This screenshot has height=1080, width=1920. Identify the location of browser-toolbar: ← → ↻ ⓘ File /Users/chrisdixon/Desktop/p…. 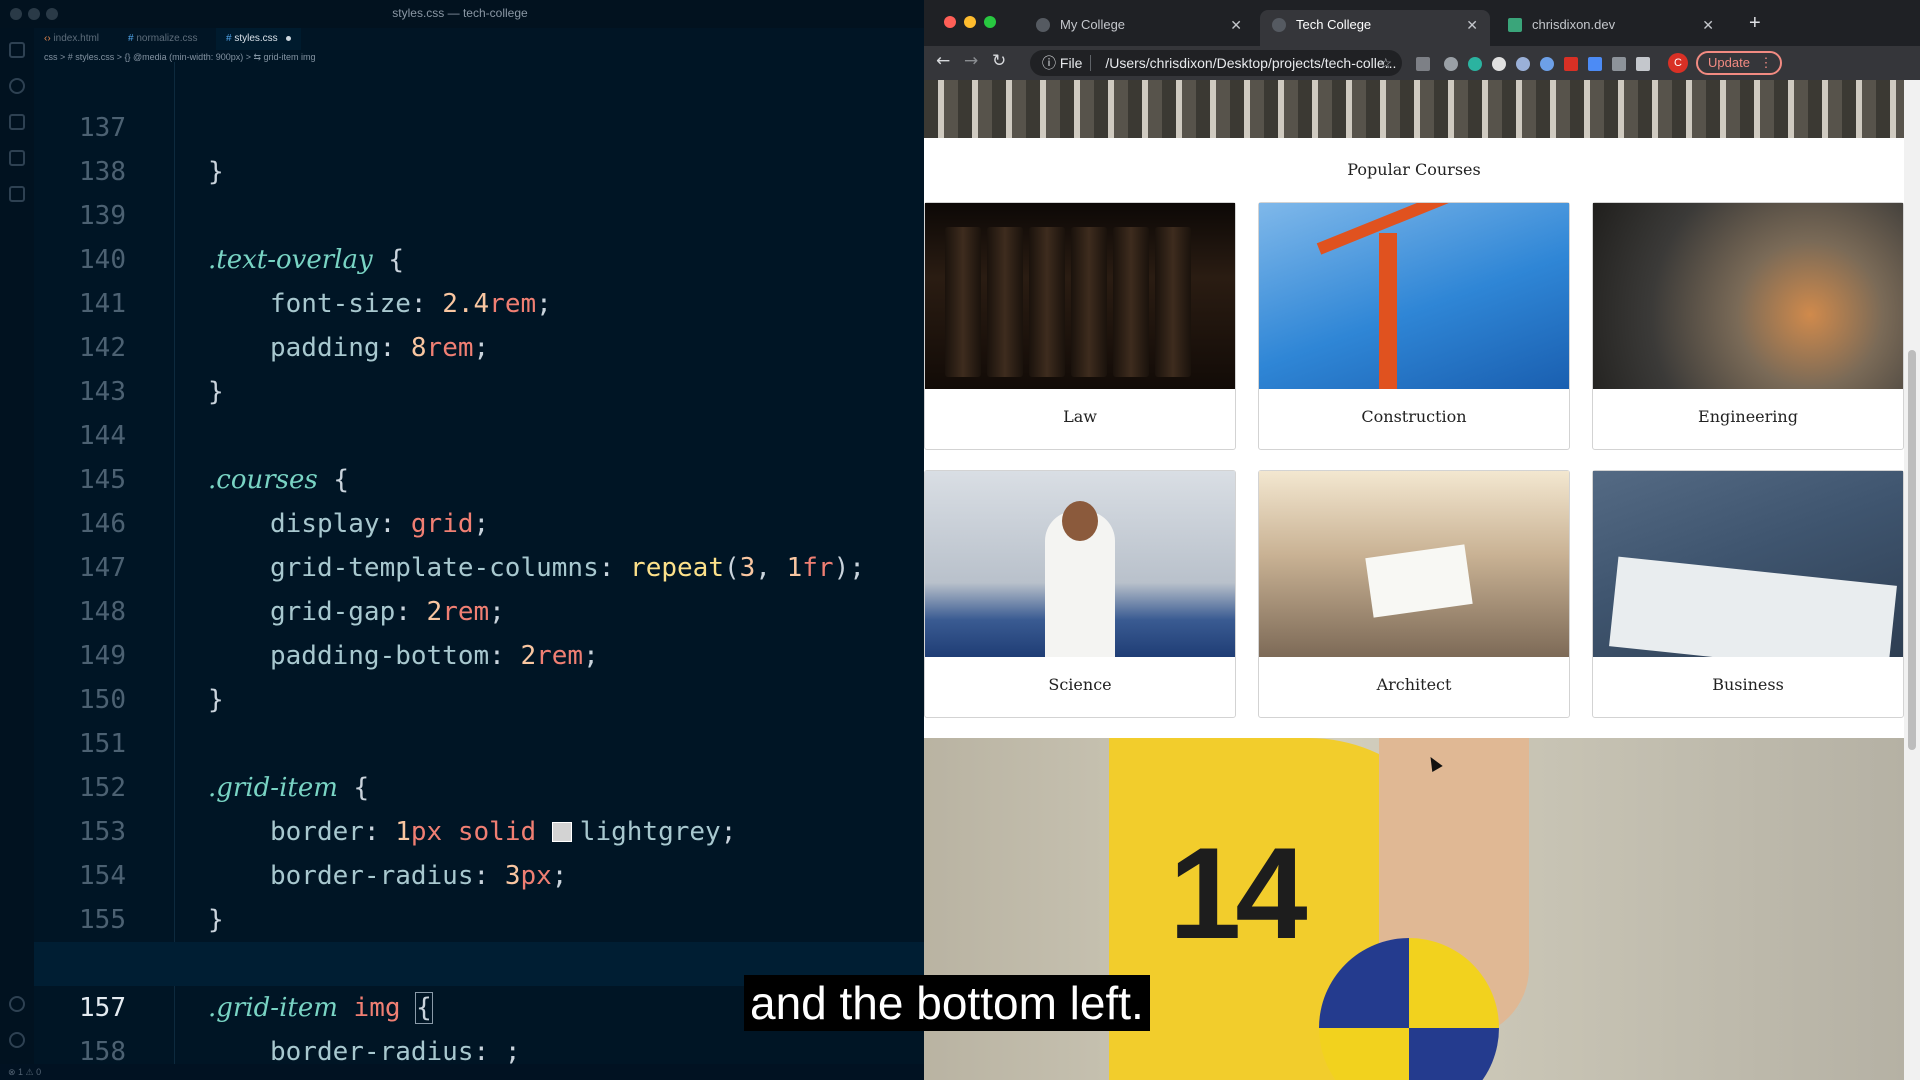
(1422, 63).